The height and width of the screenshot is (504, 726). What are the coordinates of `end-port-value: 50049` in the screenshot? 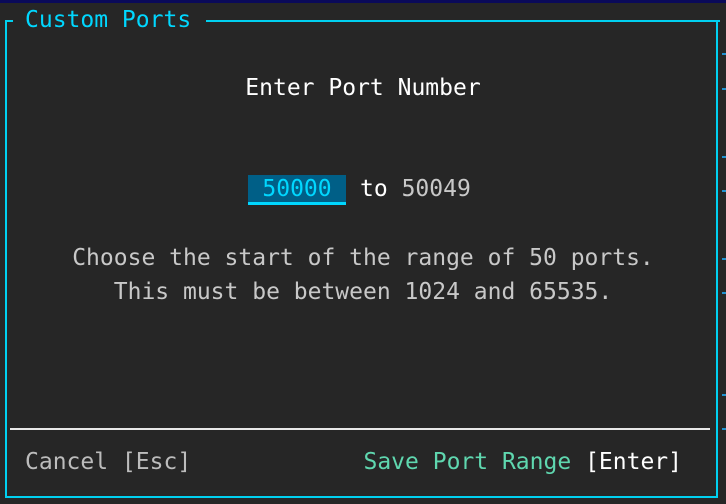 It's located at (436, 189).